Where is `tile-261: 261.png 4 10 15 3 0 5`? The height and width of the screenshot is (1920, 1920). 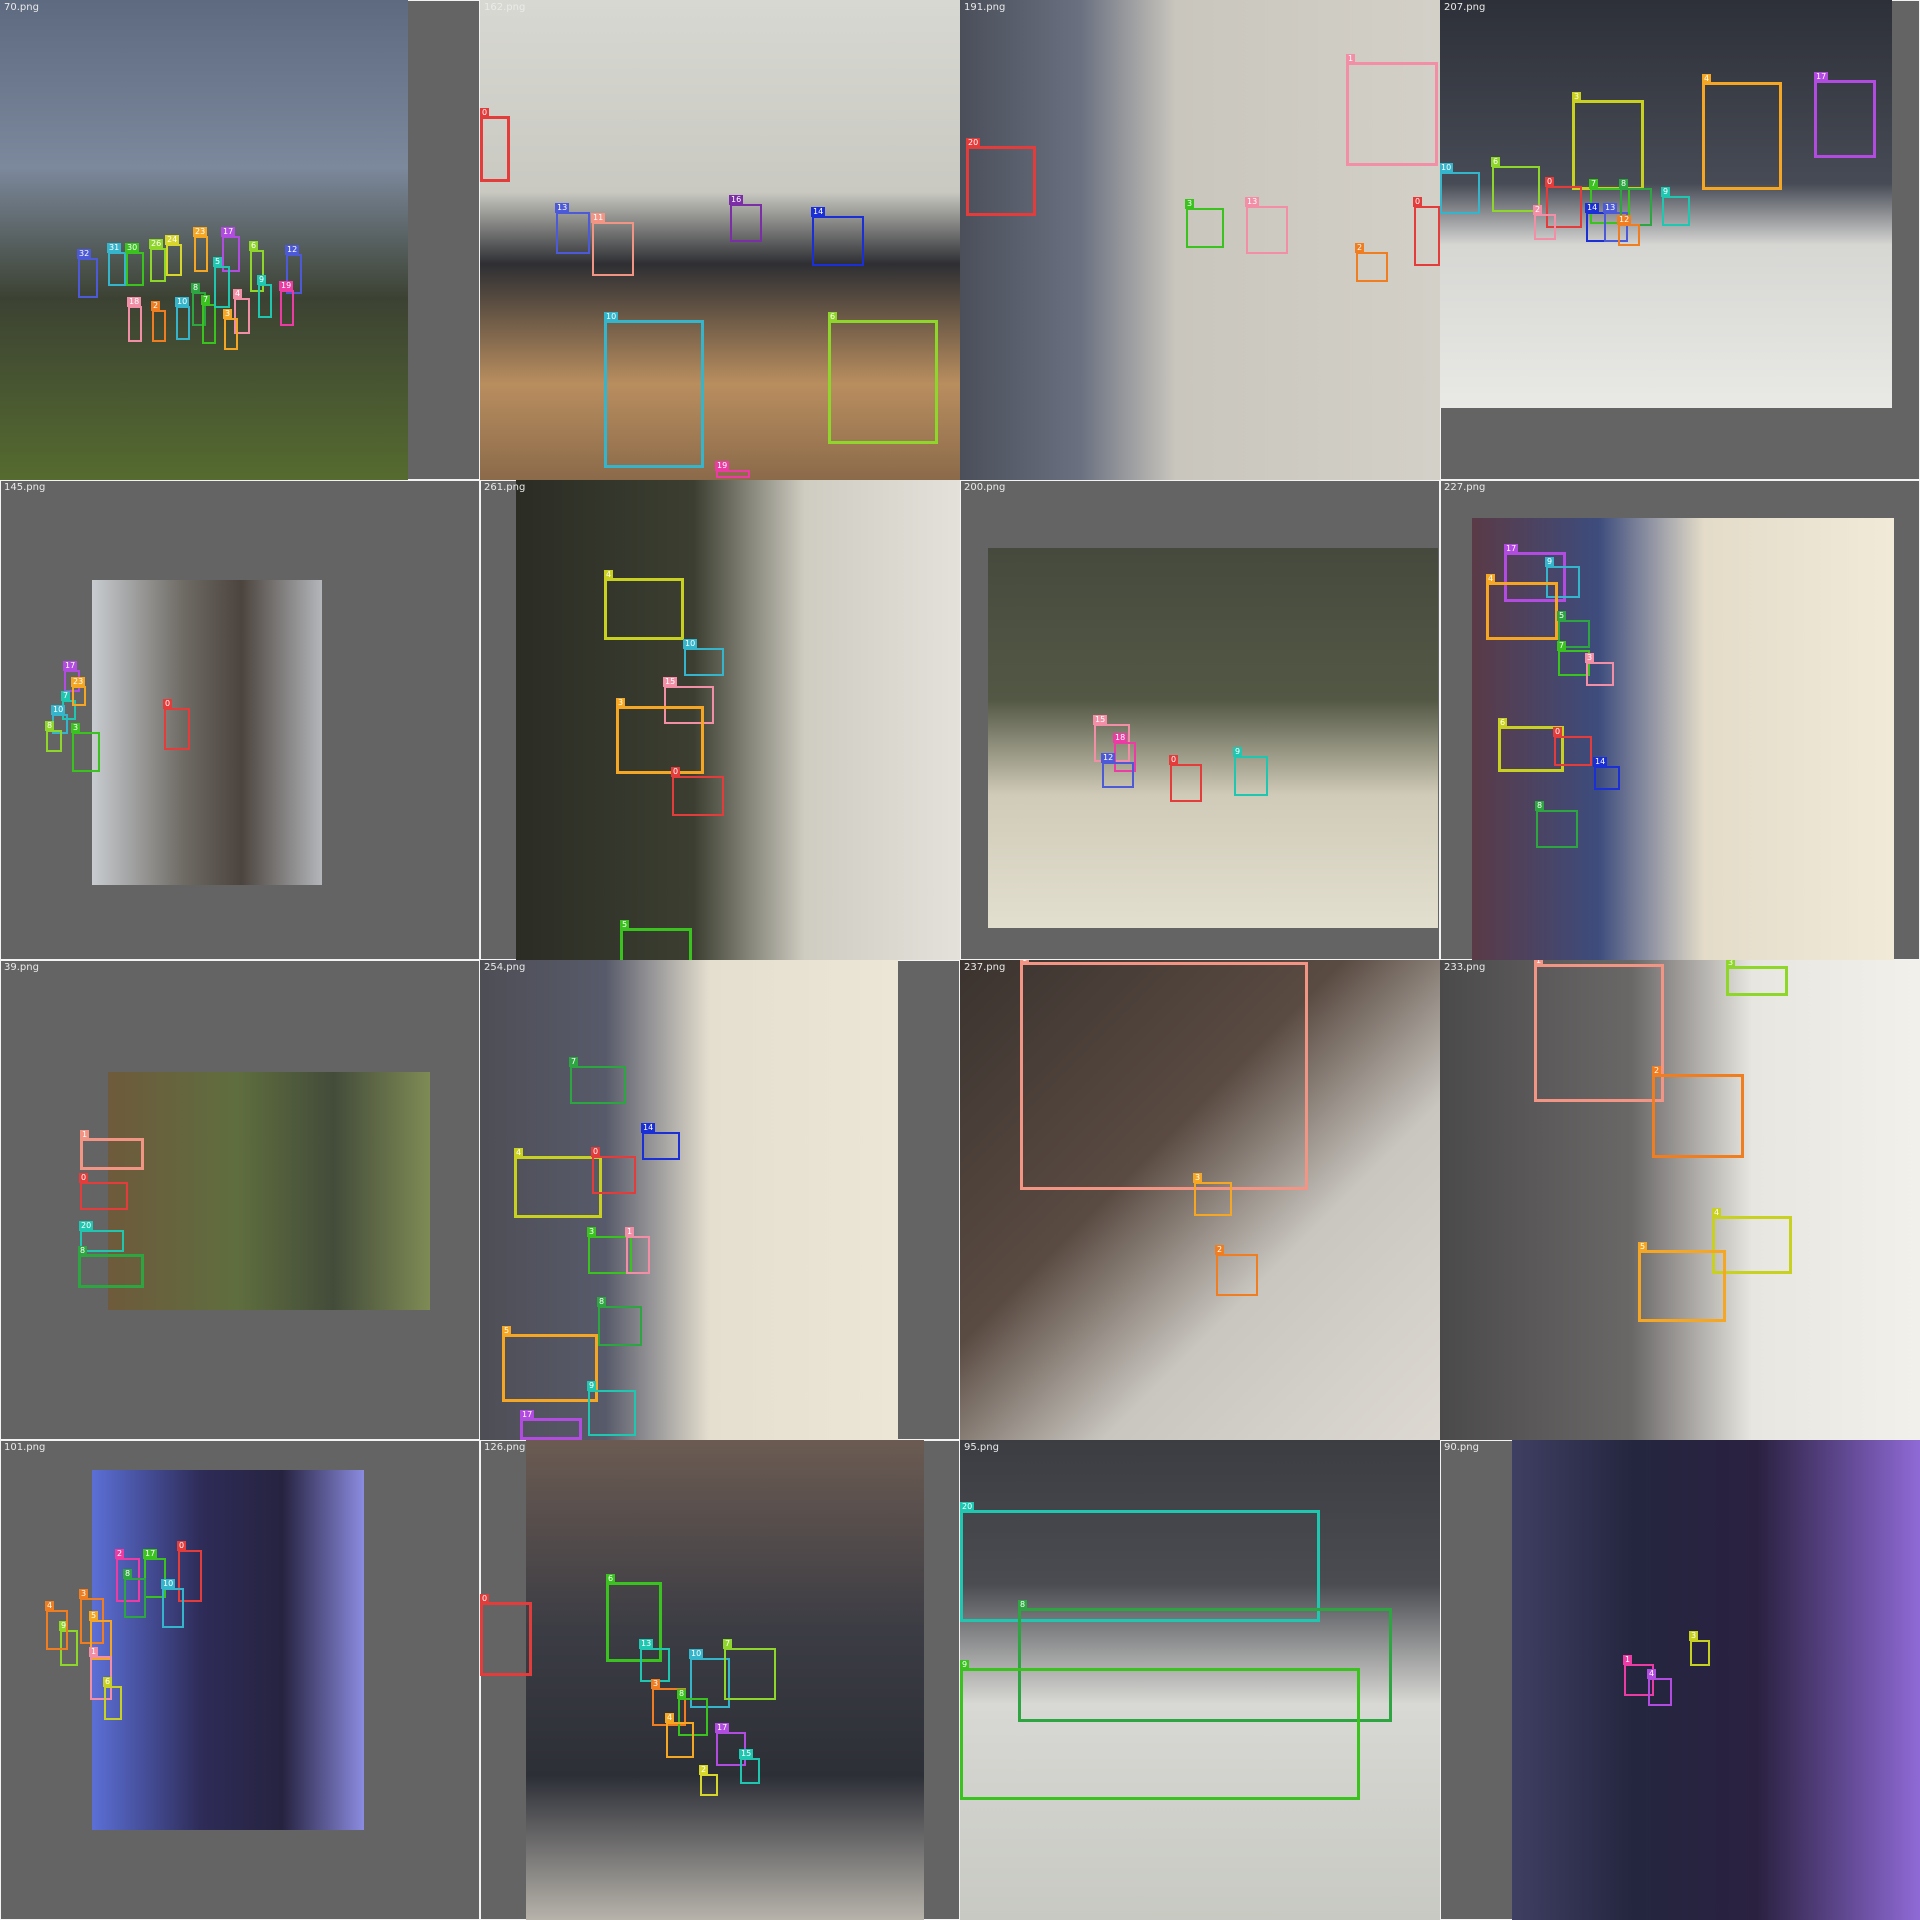 tile-261: 261.png 4 10 15 3 0 5 is located at coordinates (720, 720).